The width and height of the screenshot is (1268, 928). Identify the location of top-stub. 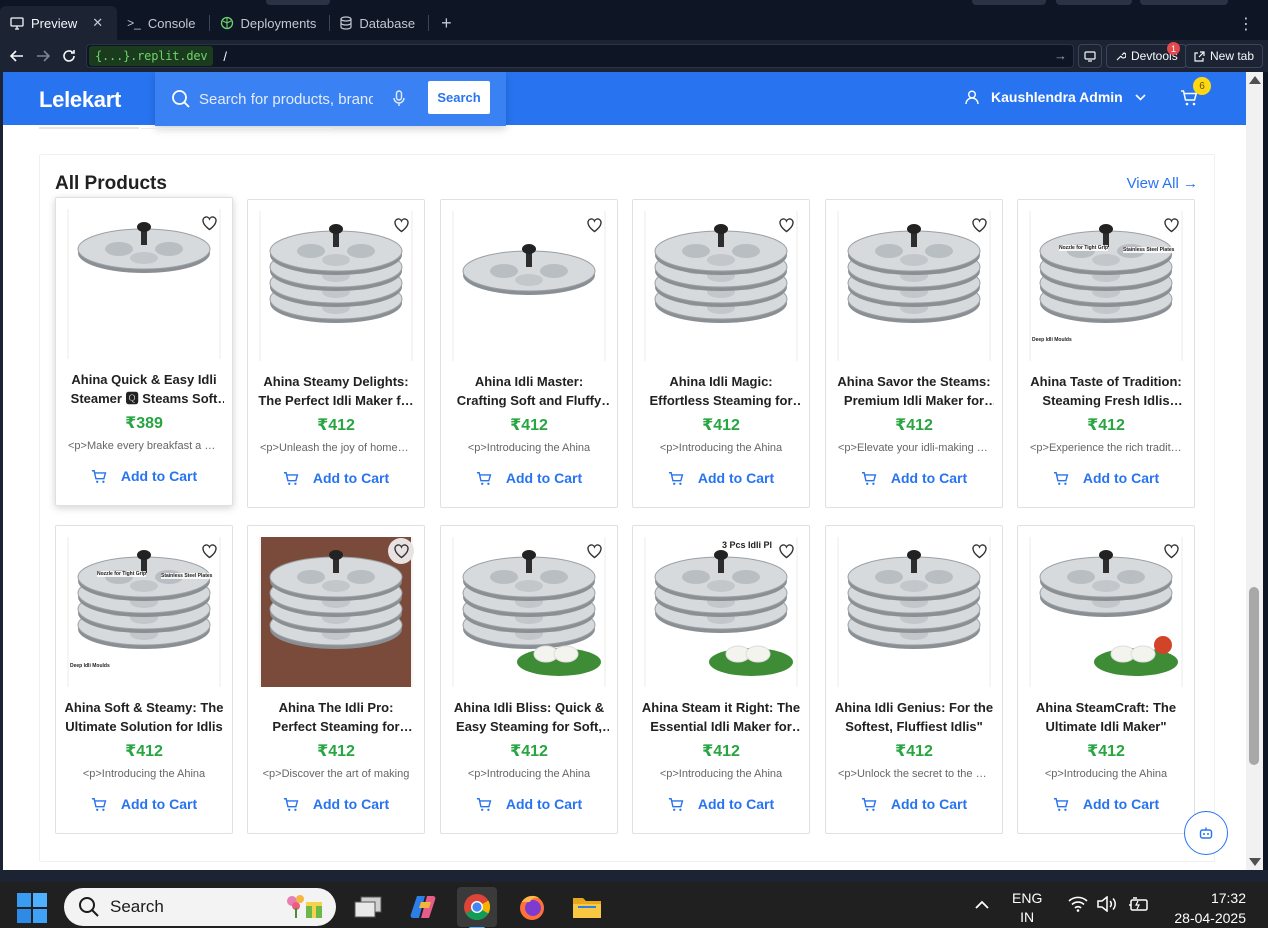
(298, 2).